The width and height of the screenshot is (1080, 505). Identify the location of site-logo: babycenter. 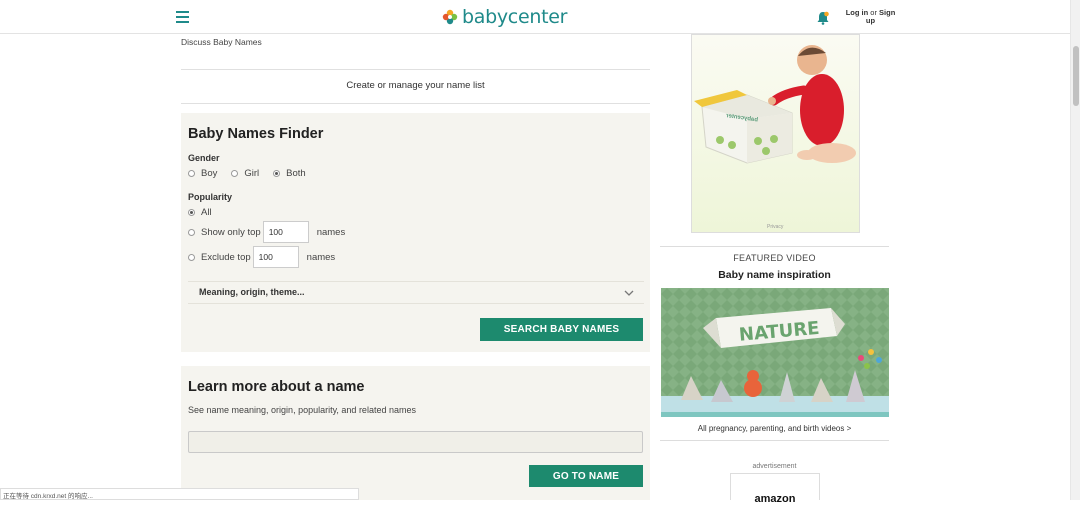
(504, 17).